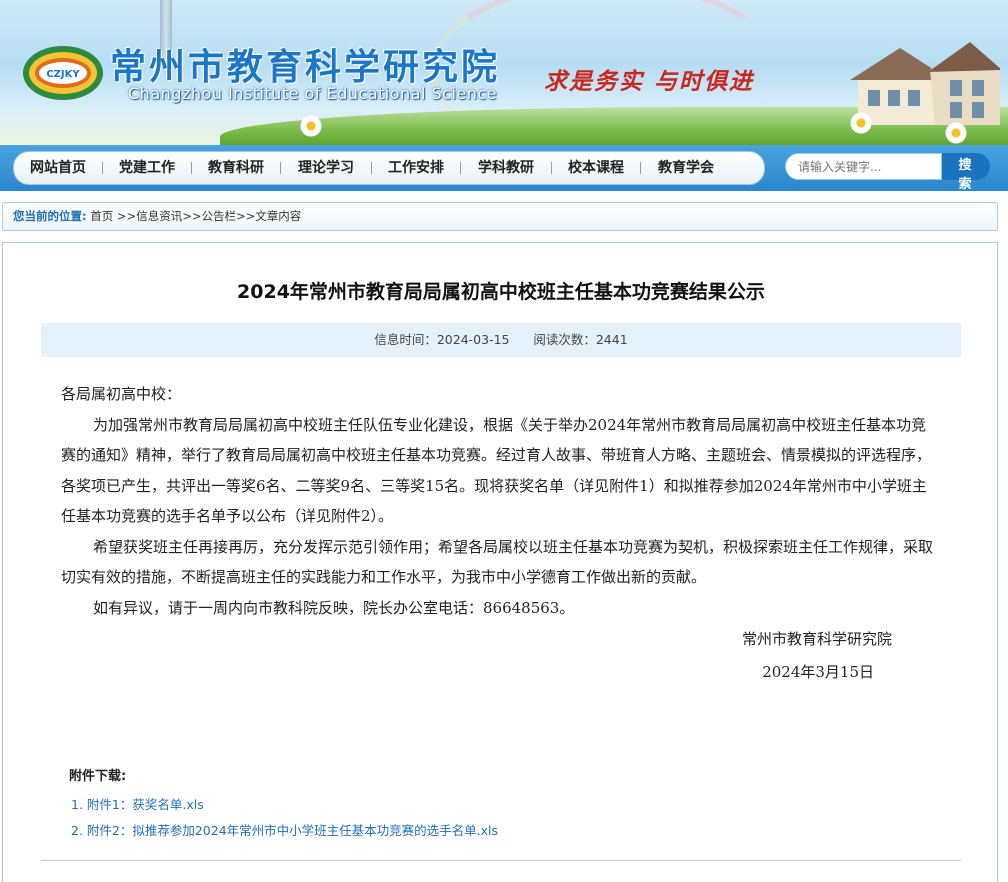 This screenshot has width=1008, height=882. I want to click on breadcrumb: 您当前的位置: 首页 >>信息资讯>>公告栏>>文章内容, so click(500, 216).